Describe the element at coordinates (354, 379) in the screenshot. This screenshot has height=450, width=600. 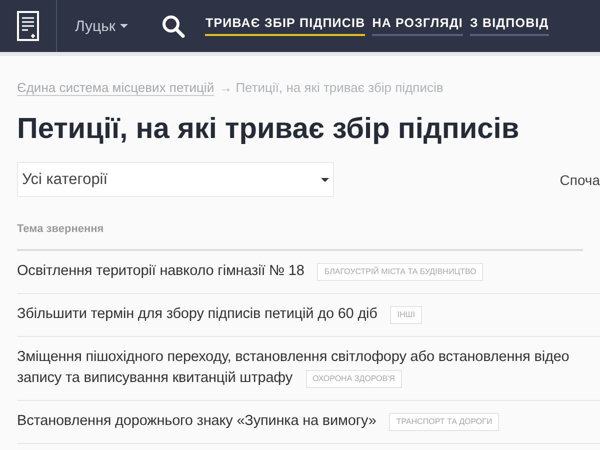
I see `category-tag: ОХОРОНА ЗДОРОВ'Я` at that location.